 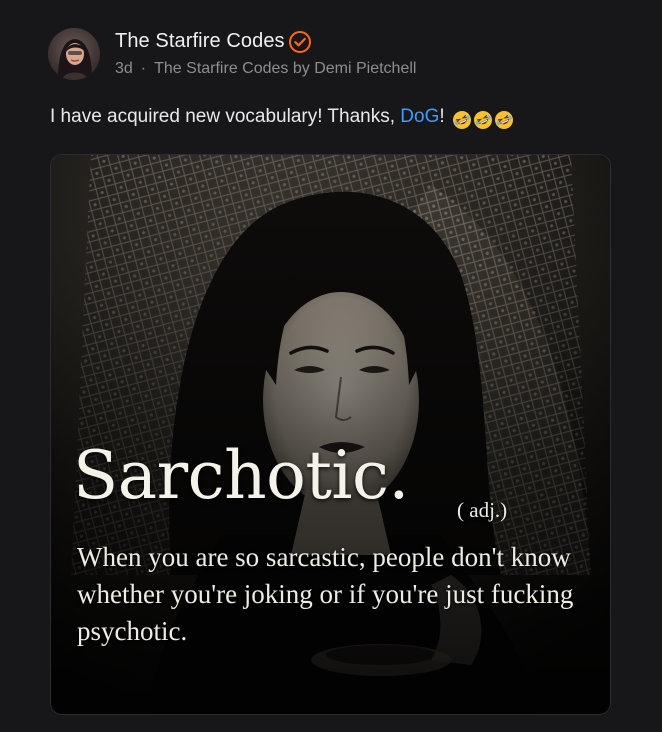 I want to click on mention-link: DoG, so click(x=419, y=116).